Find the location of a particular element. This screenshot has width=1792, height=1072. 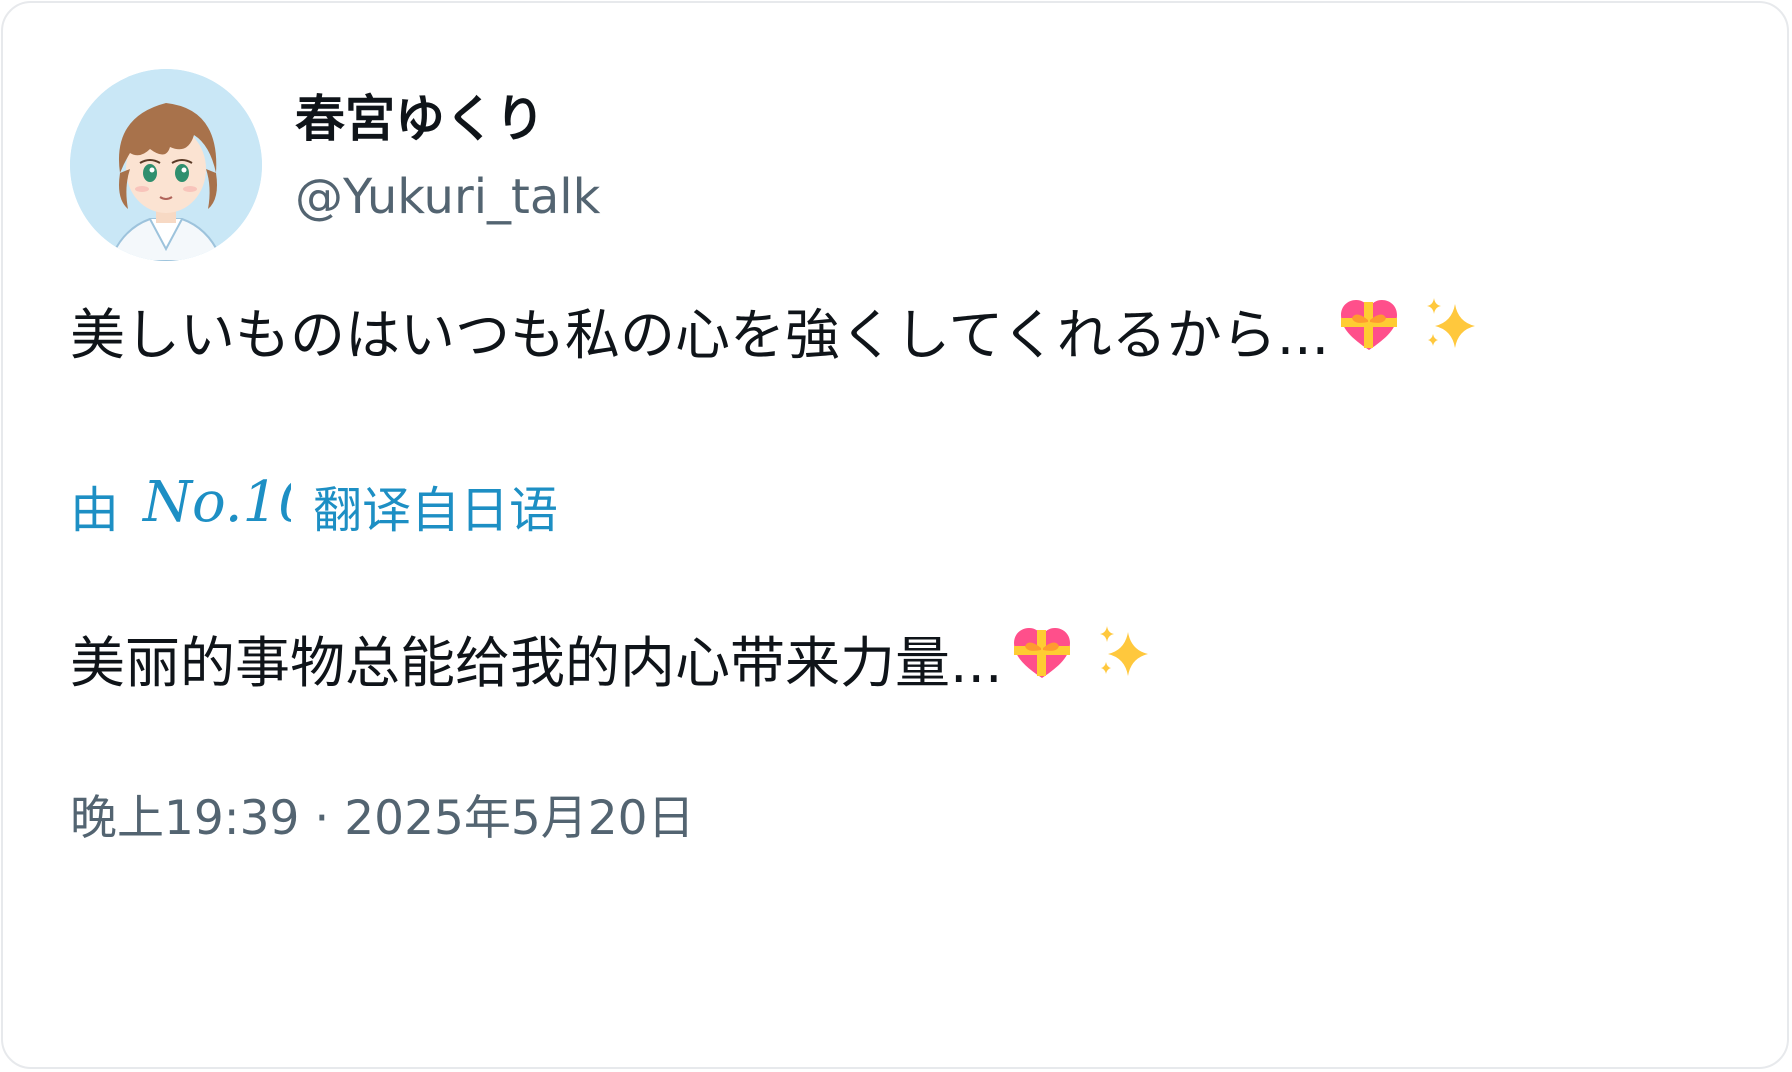

avatar is located at coordinates (166, 165).